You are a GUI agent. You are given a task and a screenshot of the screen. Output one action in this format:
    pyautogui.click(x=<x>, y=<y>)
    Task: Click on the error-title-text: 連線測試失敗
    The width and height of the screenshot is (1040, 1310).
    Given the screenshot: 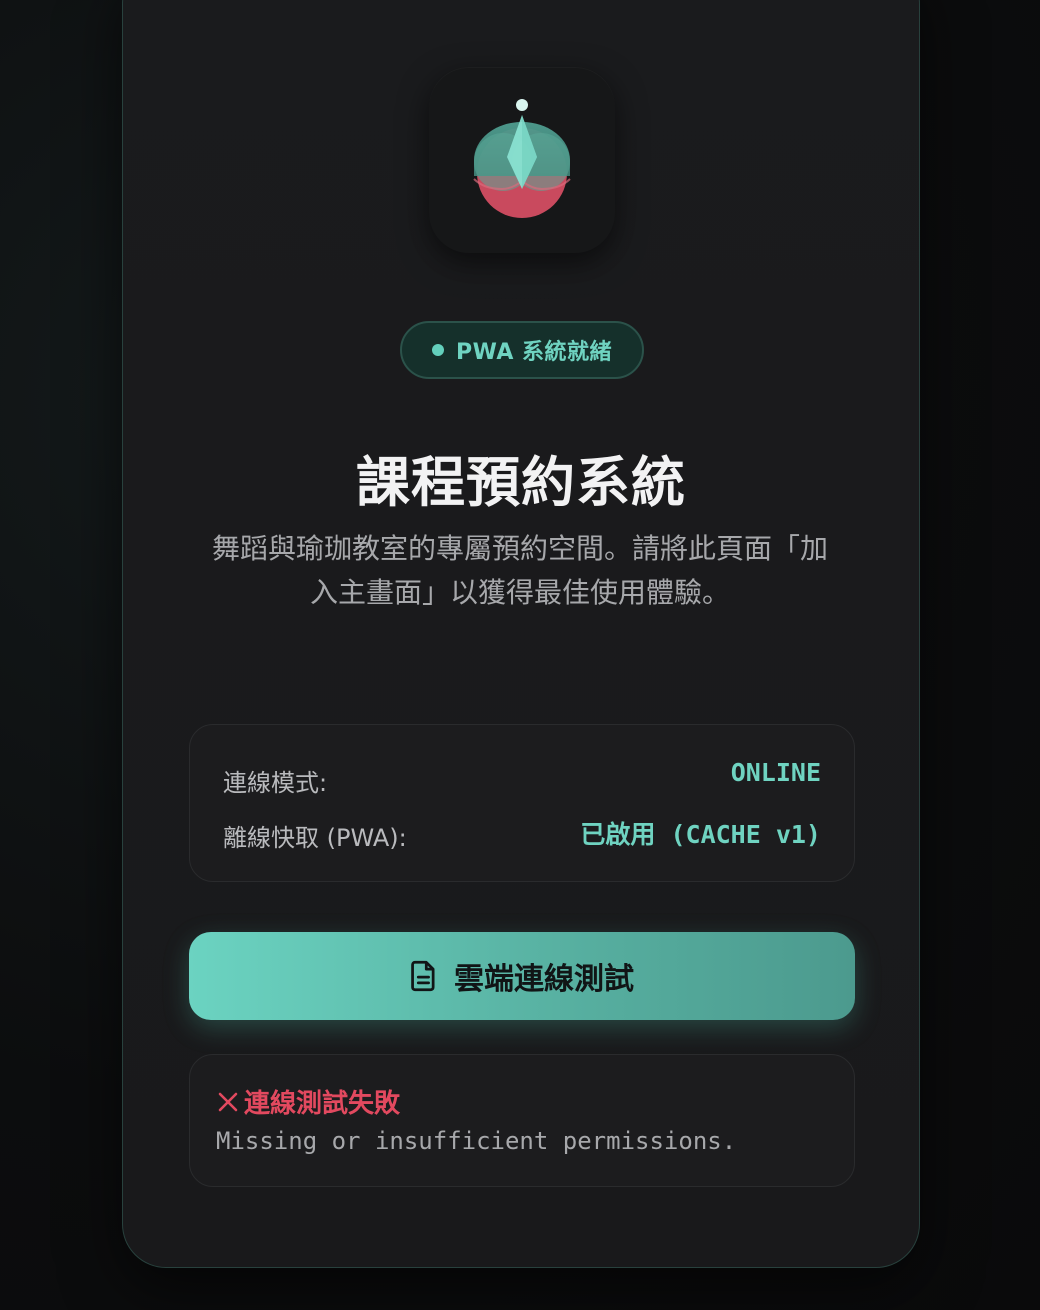 What is the action you would take?
    pyautogui.click(x=322, y=1104)
    